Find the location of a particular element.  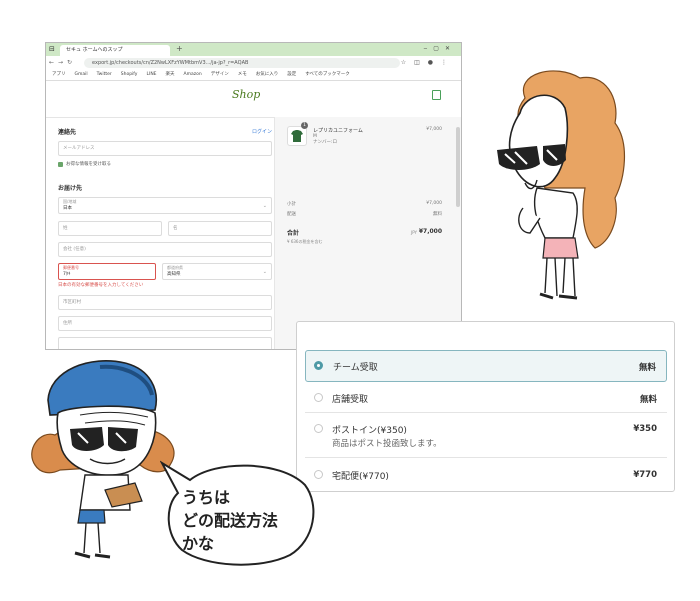

bookmark-item: Gmail is located at coordinates (81, 74).